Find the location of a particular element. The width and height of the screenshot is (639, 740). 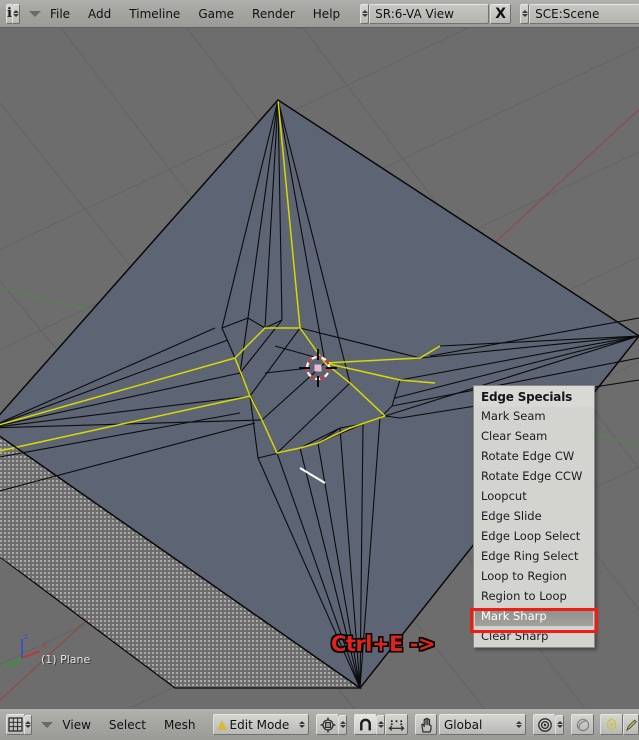

menu-item-loopcut: Loopcut is located at coordinates (534, 497).